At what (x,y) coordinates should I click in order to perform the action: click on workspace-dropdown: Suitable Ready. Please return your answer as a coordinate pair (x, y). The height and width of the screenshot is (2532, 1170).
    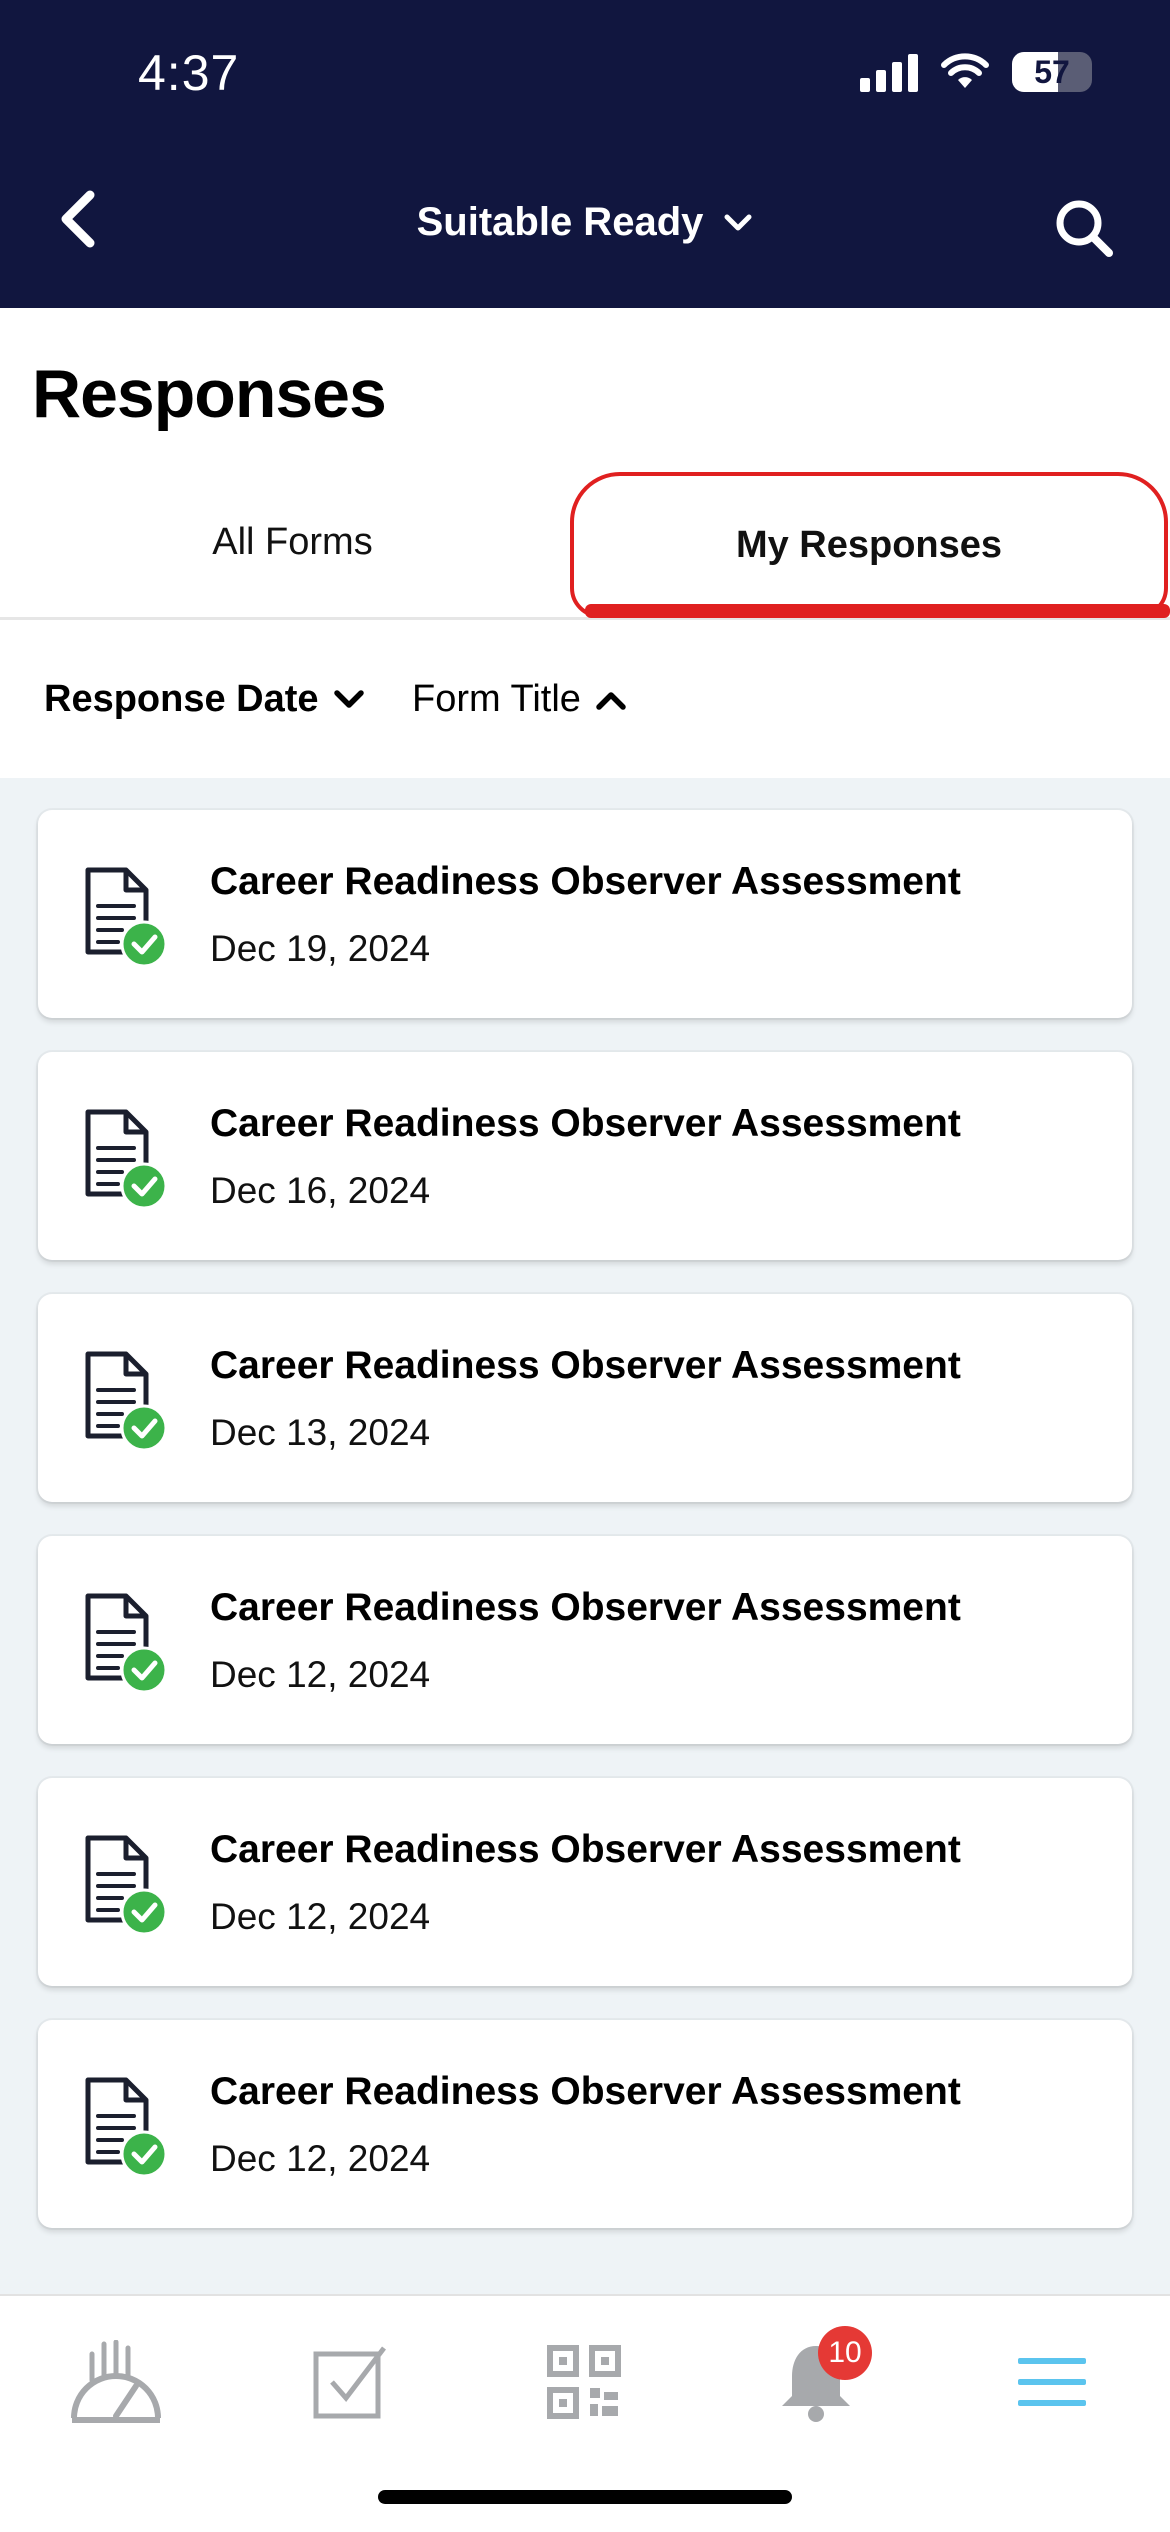
    Looking at the image, I should click on (585, 222).